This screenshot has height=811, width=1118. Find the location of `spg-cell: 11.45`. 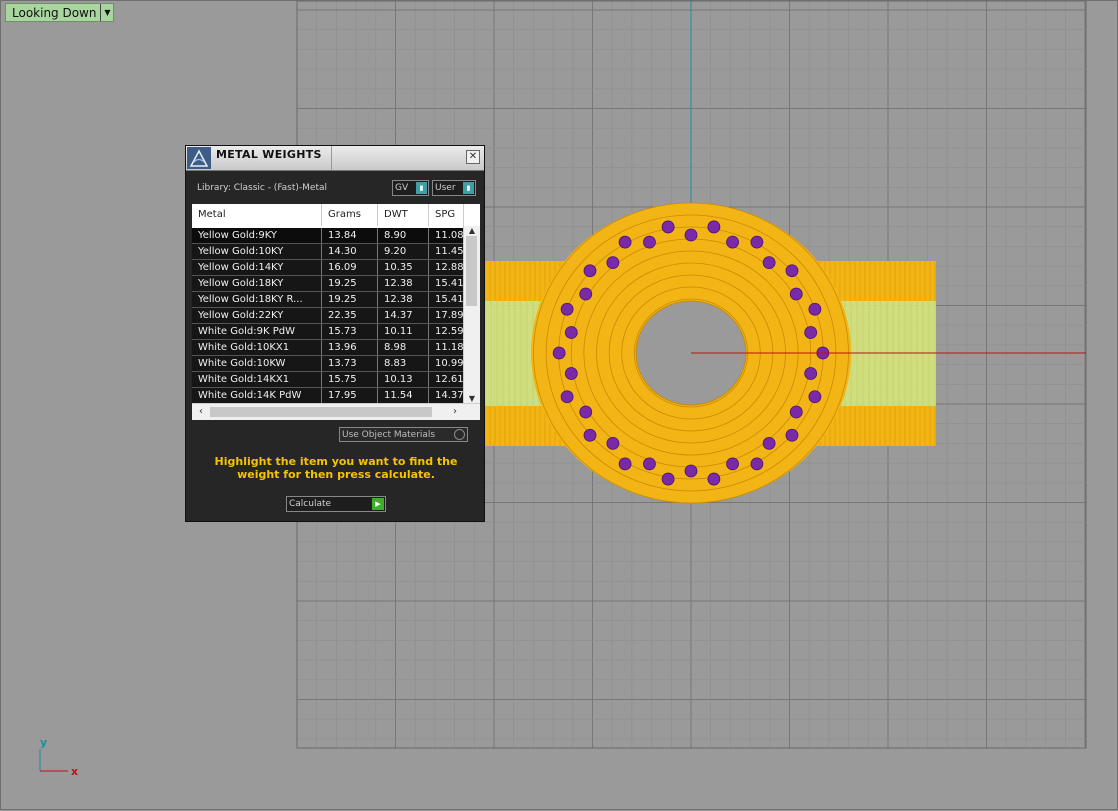

spg-cell: 11.45 is located at coordinates (446, 251).